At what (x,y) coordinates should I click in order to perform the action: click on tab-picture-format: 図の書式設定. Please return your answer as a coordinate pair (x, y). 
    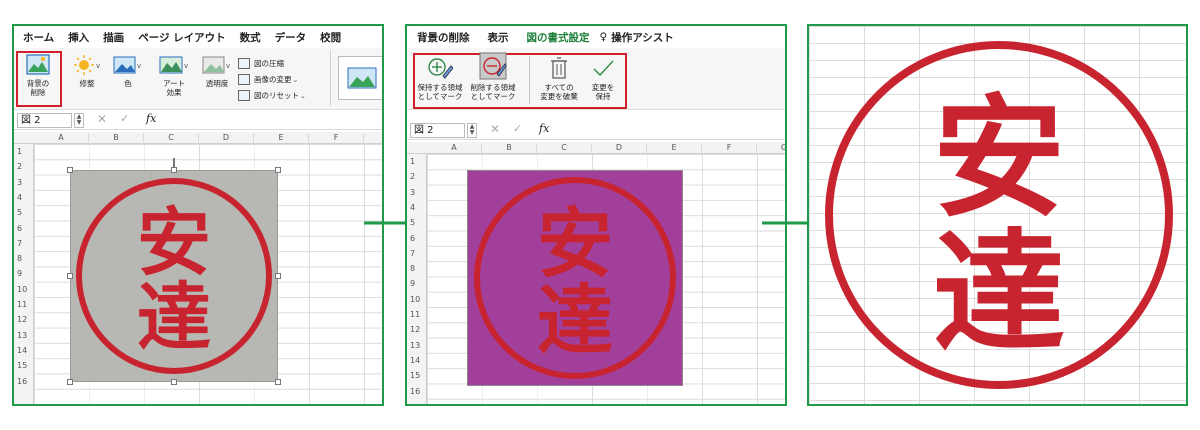
    Looking at the image, I should click on (558, 37).